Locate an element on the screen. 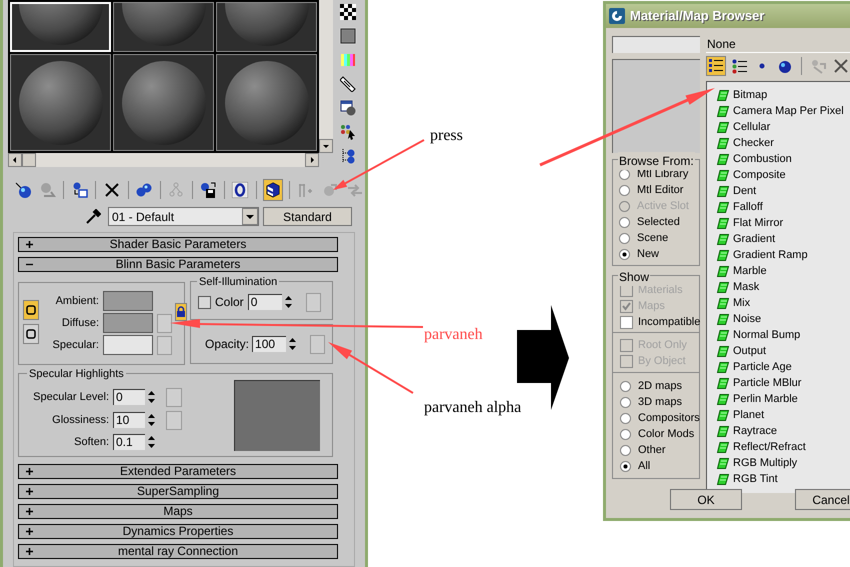  delete-icon is located at coordinates (112, 190).